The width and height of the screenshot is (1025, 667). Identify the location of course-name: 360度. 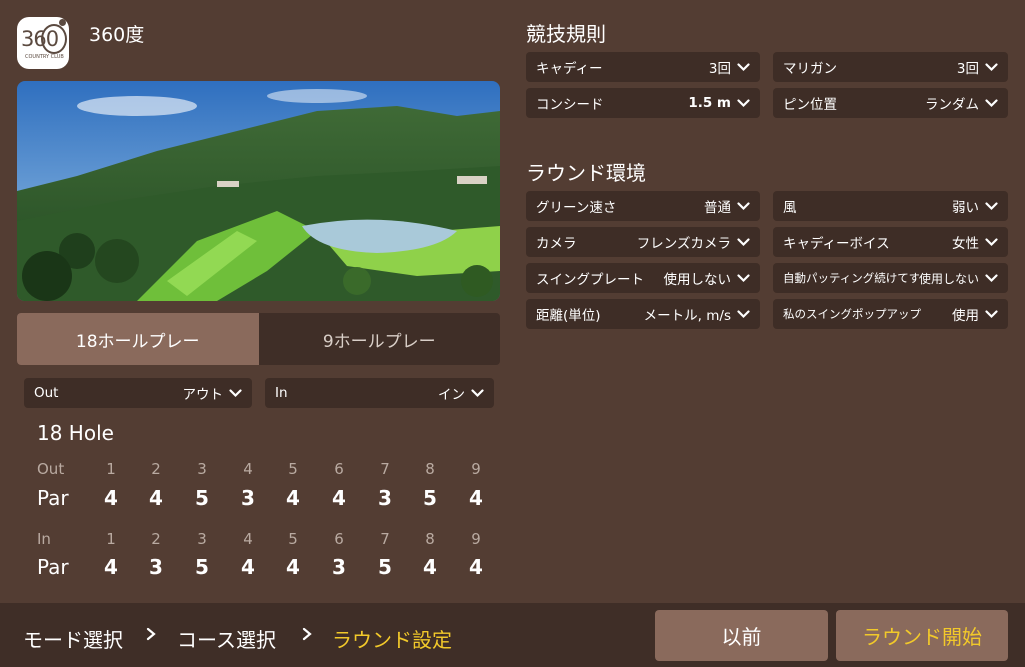
(117, 35).